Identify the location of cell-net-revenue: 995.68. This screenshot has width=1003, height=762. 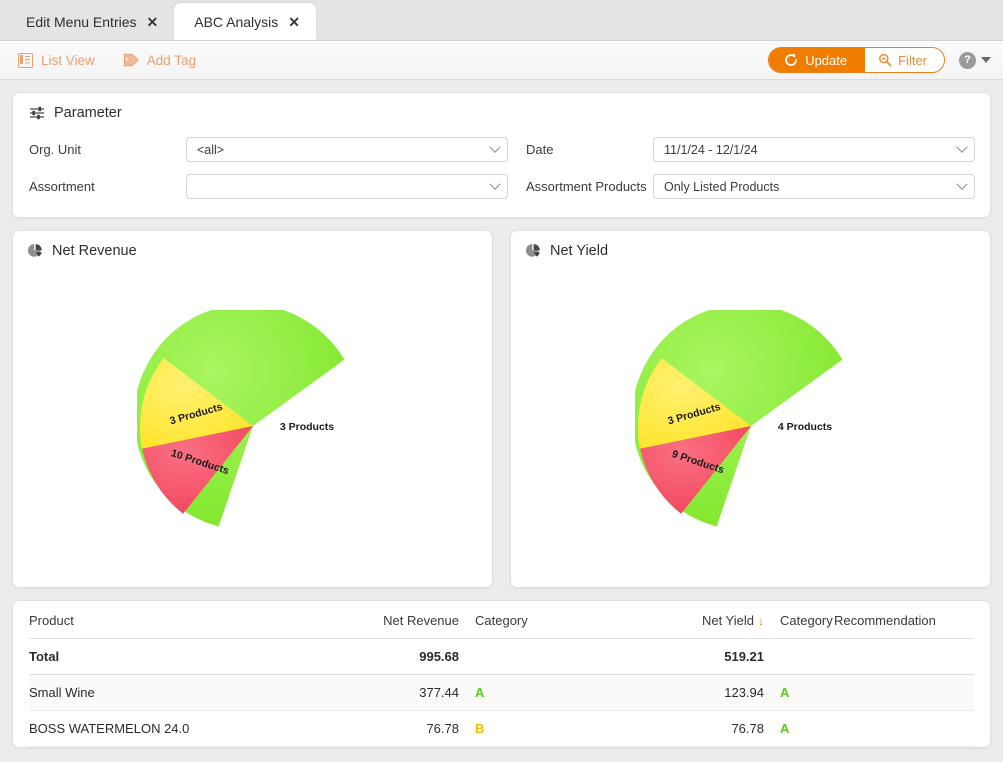
(409, 656).